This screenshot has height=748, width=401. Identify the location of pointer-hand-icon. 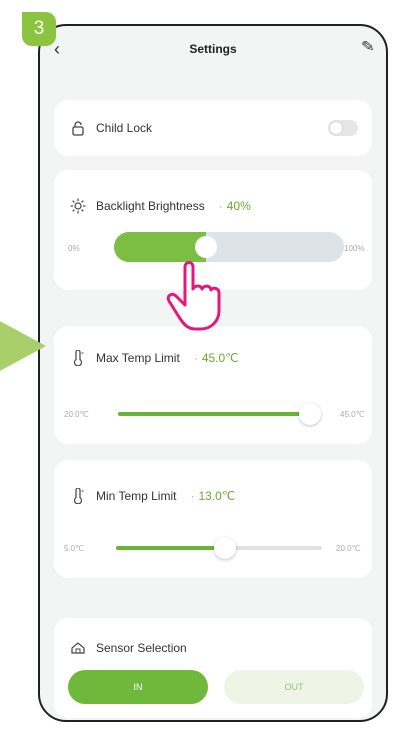
(193, 296).